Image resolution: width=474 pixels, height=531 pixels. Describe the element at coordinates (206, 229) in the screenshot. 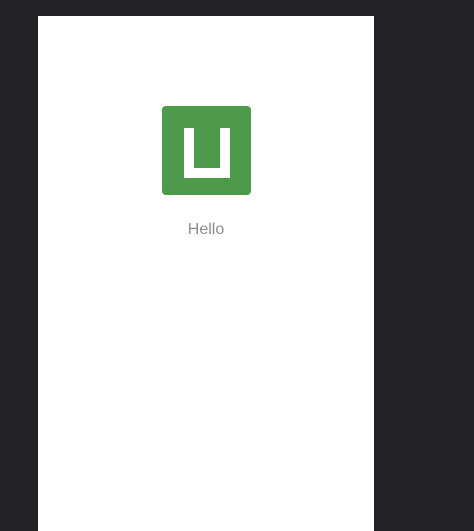

I see `greeting-text: Hello` at that location.